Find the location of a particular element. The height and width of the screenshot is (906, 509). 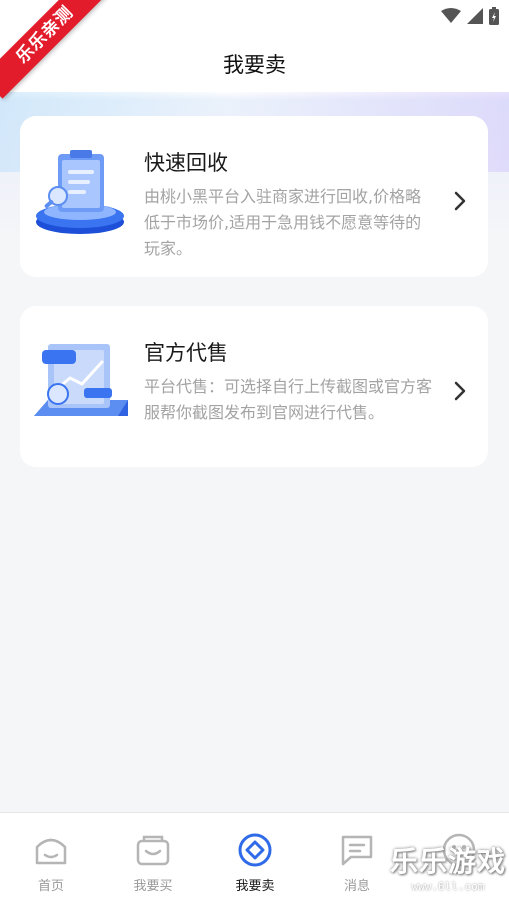

watermark-text: 乐乐游戏 is located at coordinates (447, 861).